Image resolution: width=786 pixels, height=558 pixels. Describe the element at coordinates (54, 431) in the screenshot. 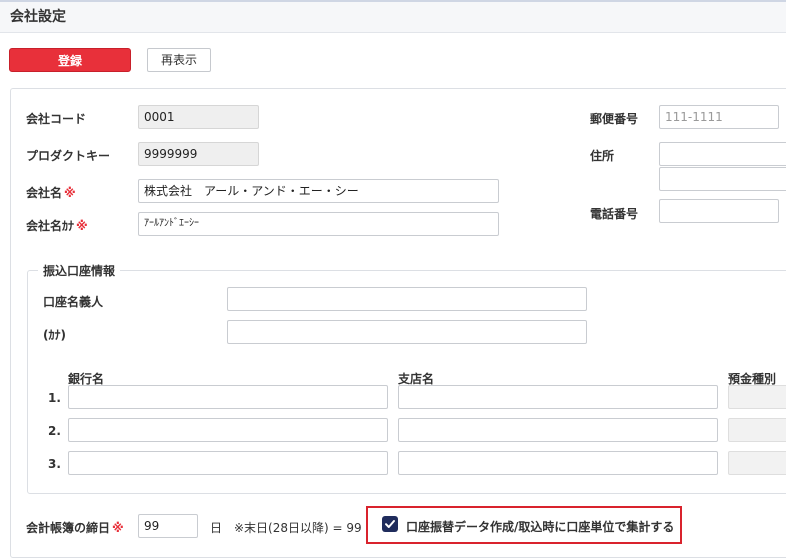

I see `row-number-2: 2.` at that location.